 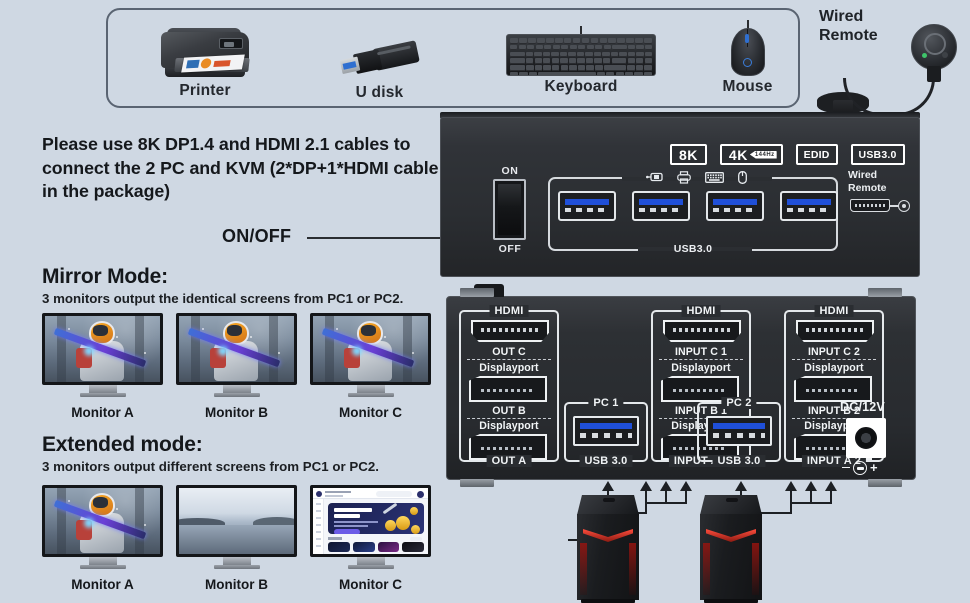 What do you see at coordinates (666, 503) in the screenshot?
I see `wire-pc1-h1` at bounding box center [666, 503].